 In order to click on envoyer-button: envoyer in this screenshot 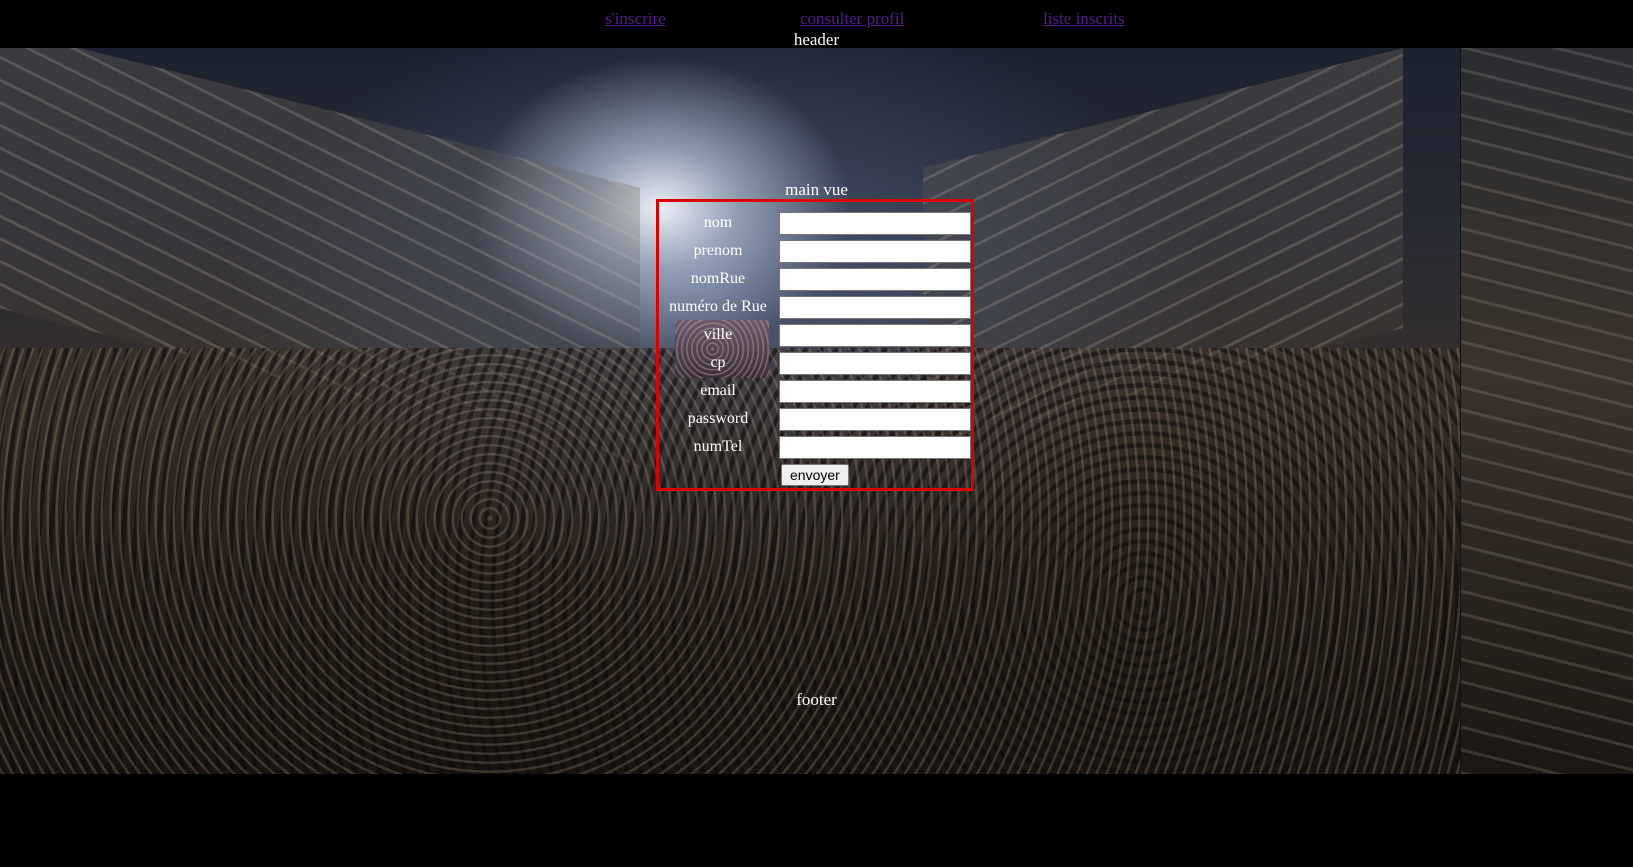, I will do `click(815, 475)`.